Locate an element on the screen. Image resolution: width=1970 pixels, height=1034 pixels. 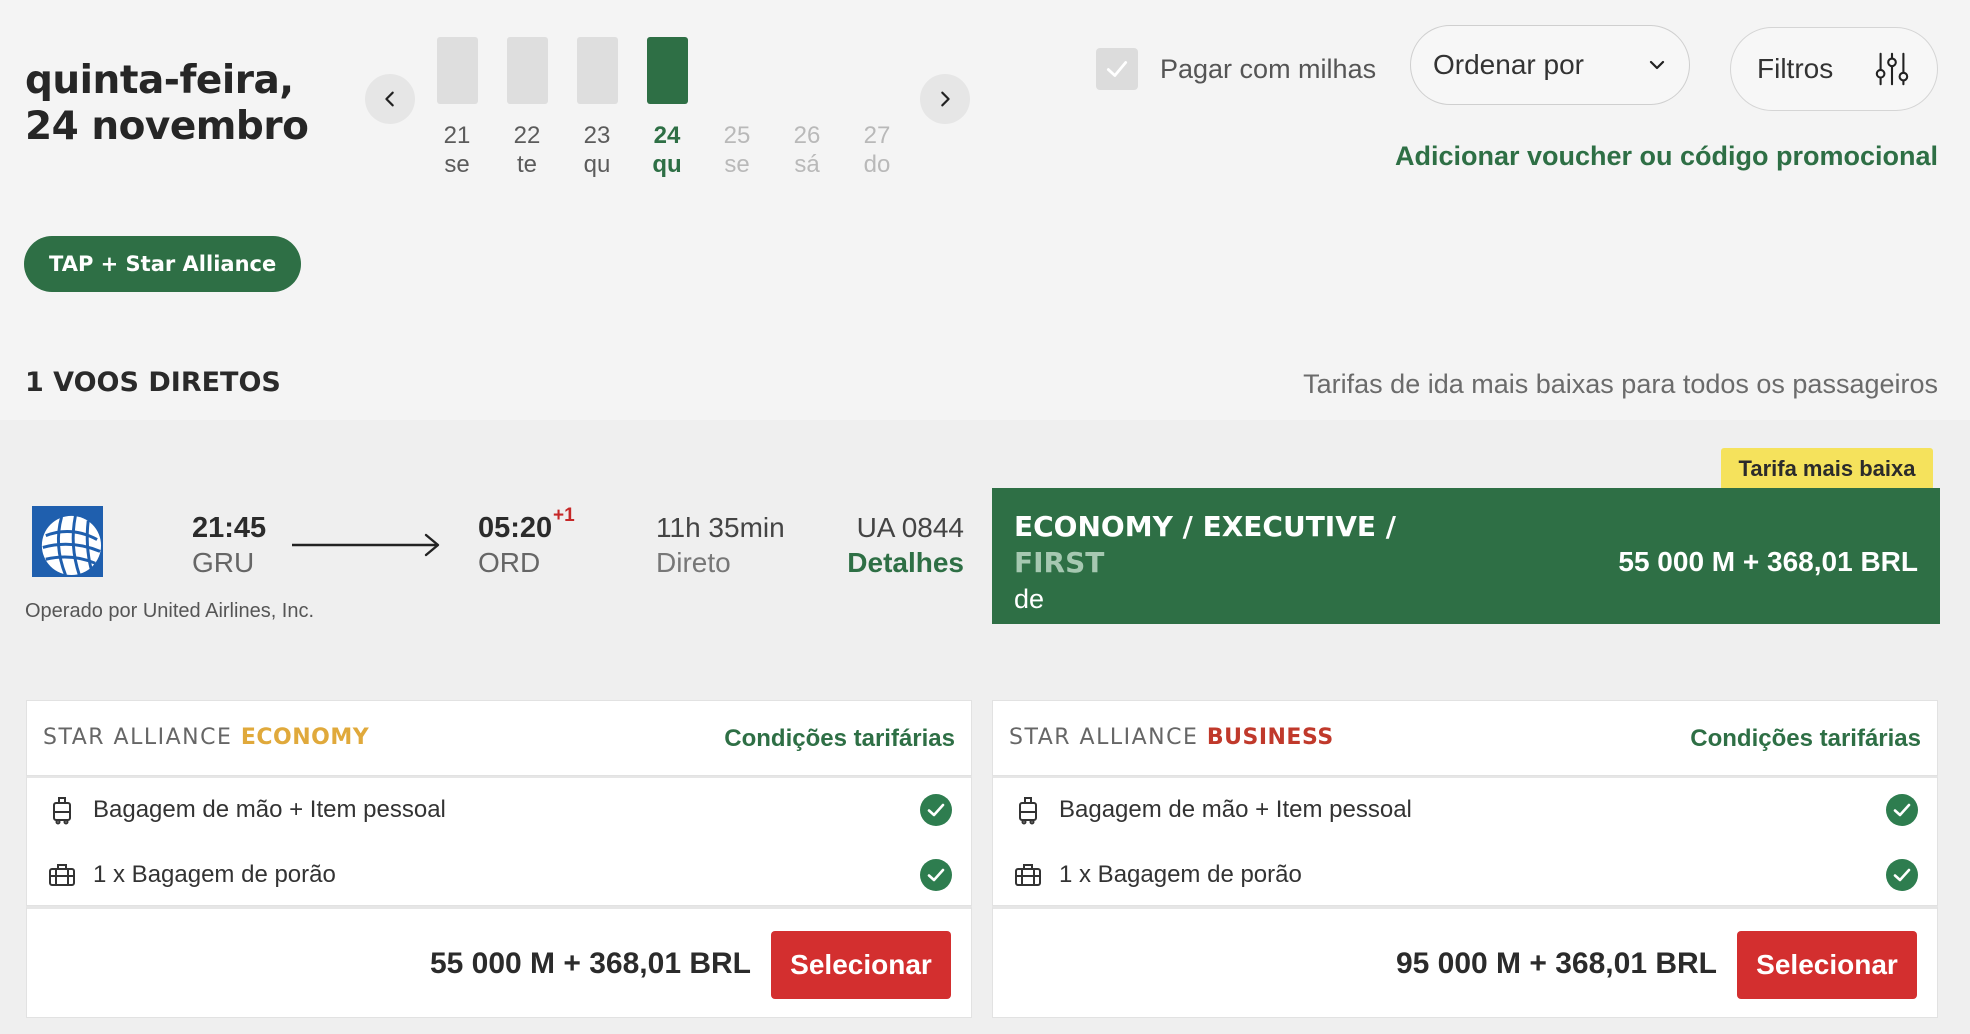
fare-brand: STAR ALLIANCE ECONOMY is located at coordinates (206, 737).